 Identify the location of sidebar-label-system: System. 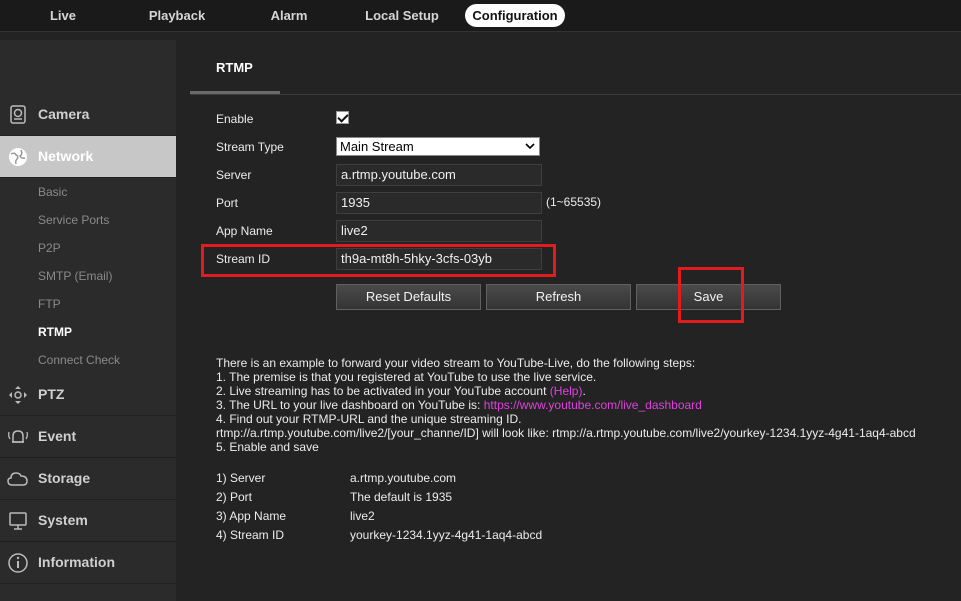
(63, 520).